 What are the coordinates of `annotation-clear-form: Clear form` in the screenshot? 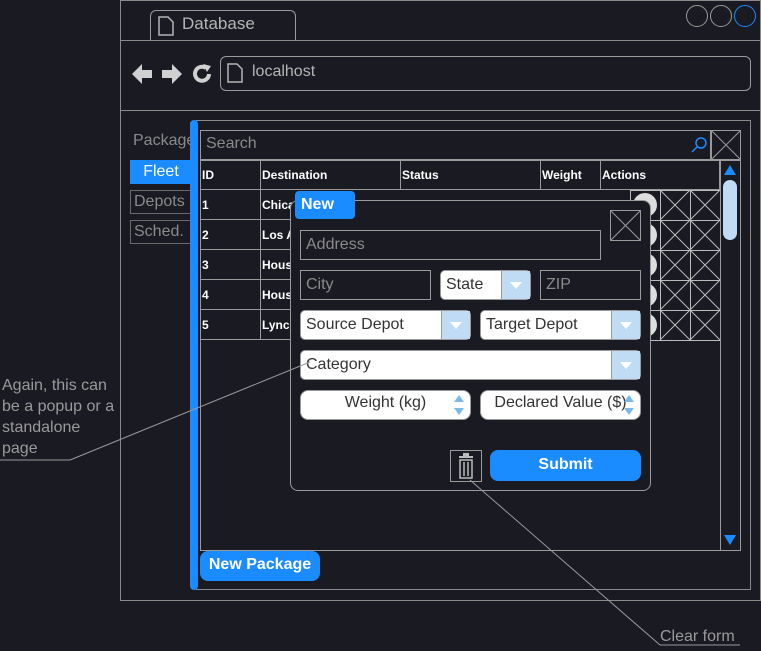 It's located at (697, 636).